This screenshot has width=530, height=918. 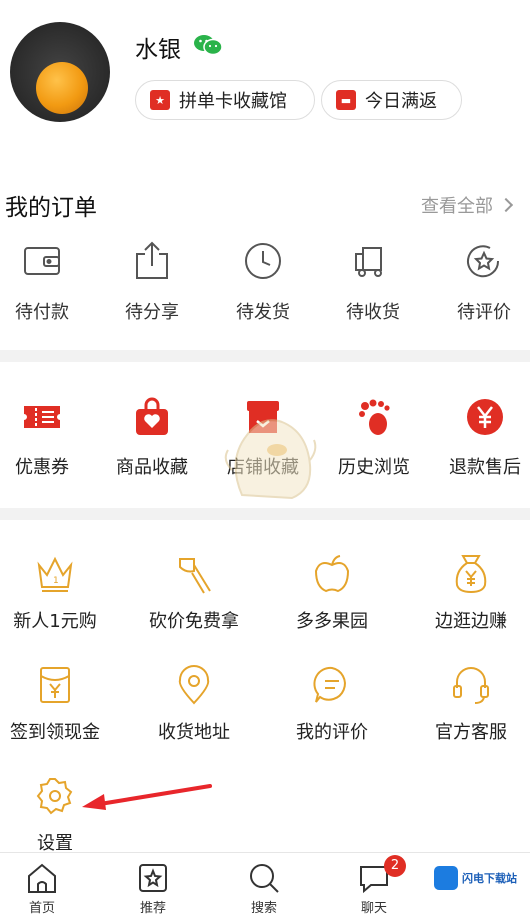 What do you see at coordinates (480, 438) in the screenshot?
I see `quick-link-refunds: 退款售后` at bounding box center [480, 438].